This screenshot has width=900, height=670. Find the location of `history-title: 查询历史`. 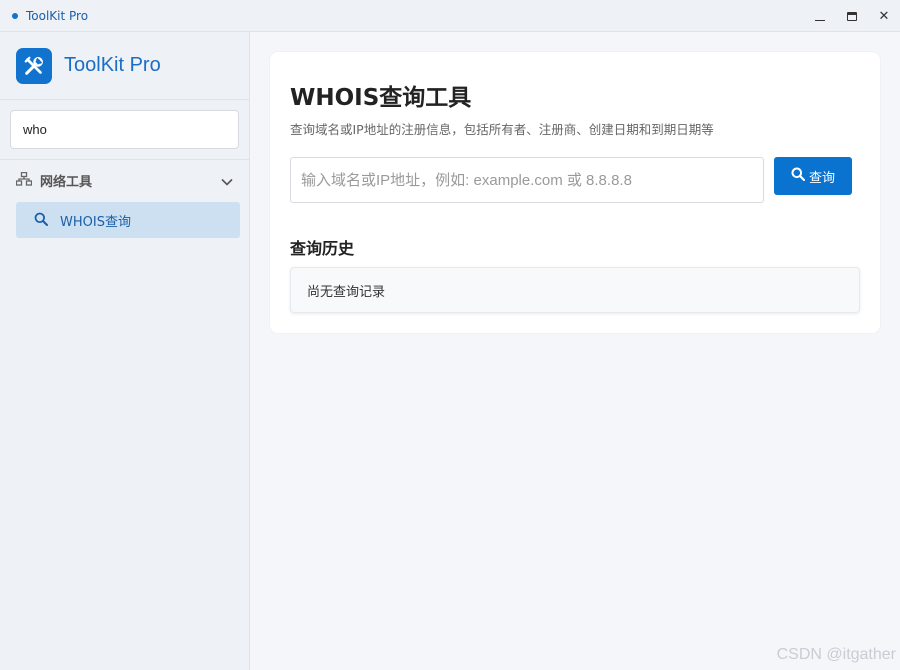

history-title: 查询历史 is located at coordinates (322, 248).